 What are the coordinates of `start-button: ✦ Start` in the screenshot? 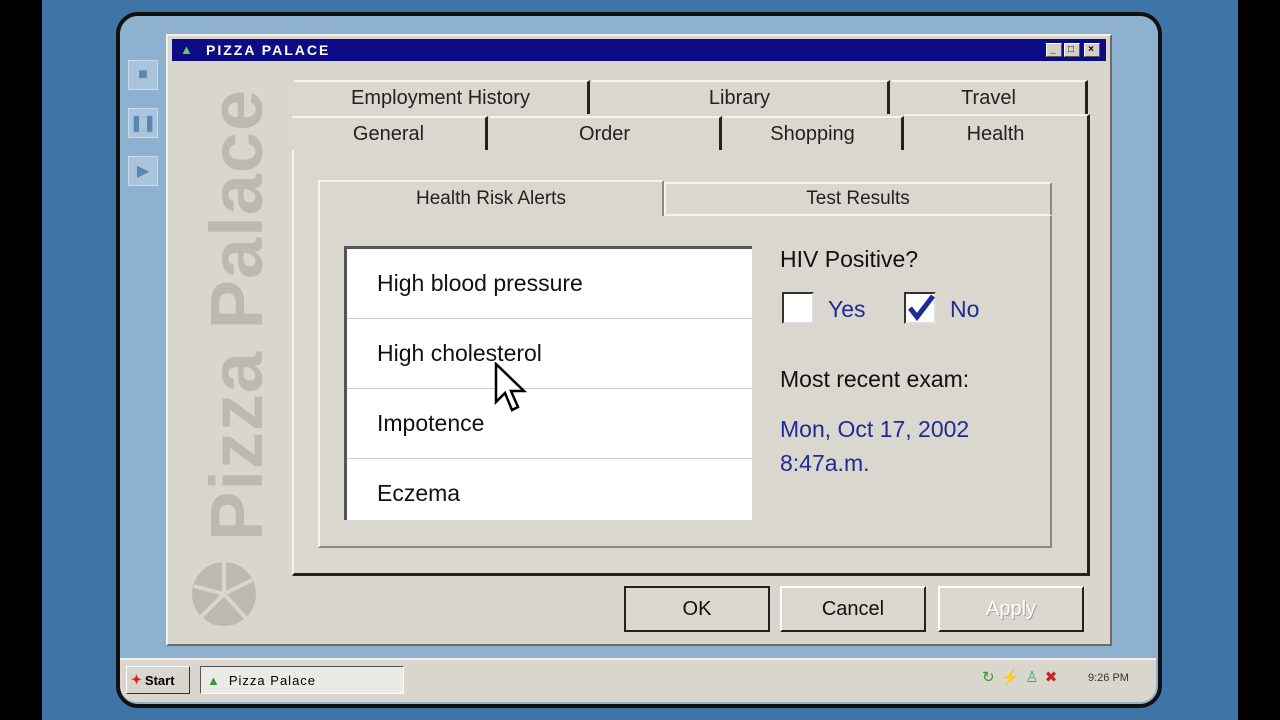 It's located at (158, 680).